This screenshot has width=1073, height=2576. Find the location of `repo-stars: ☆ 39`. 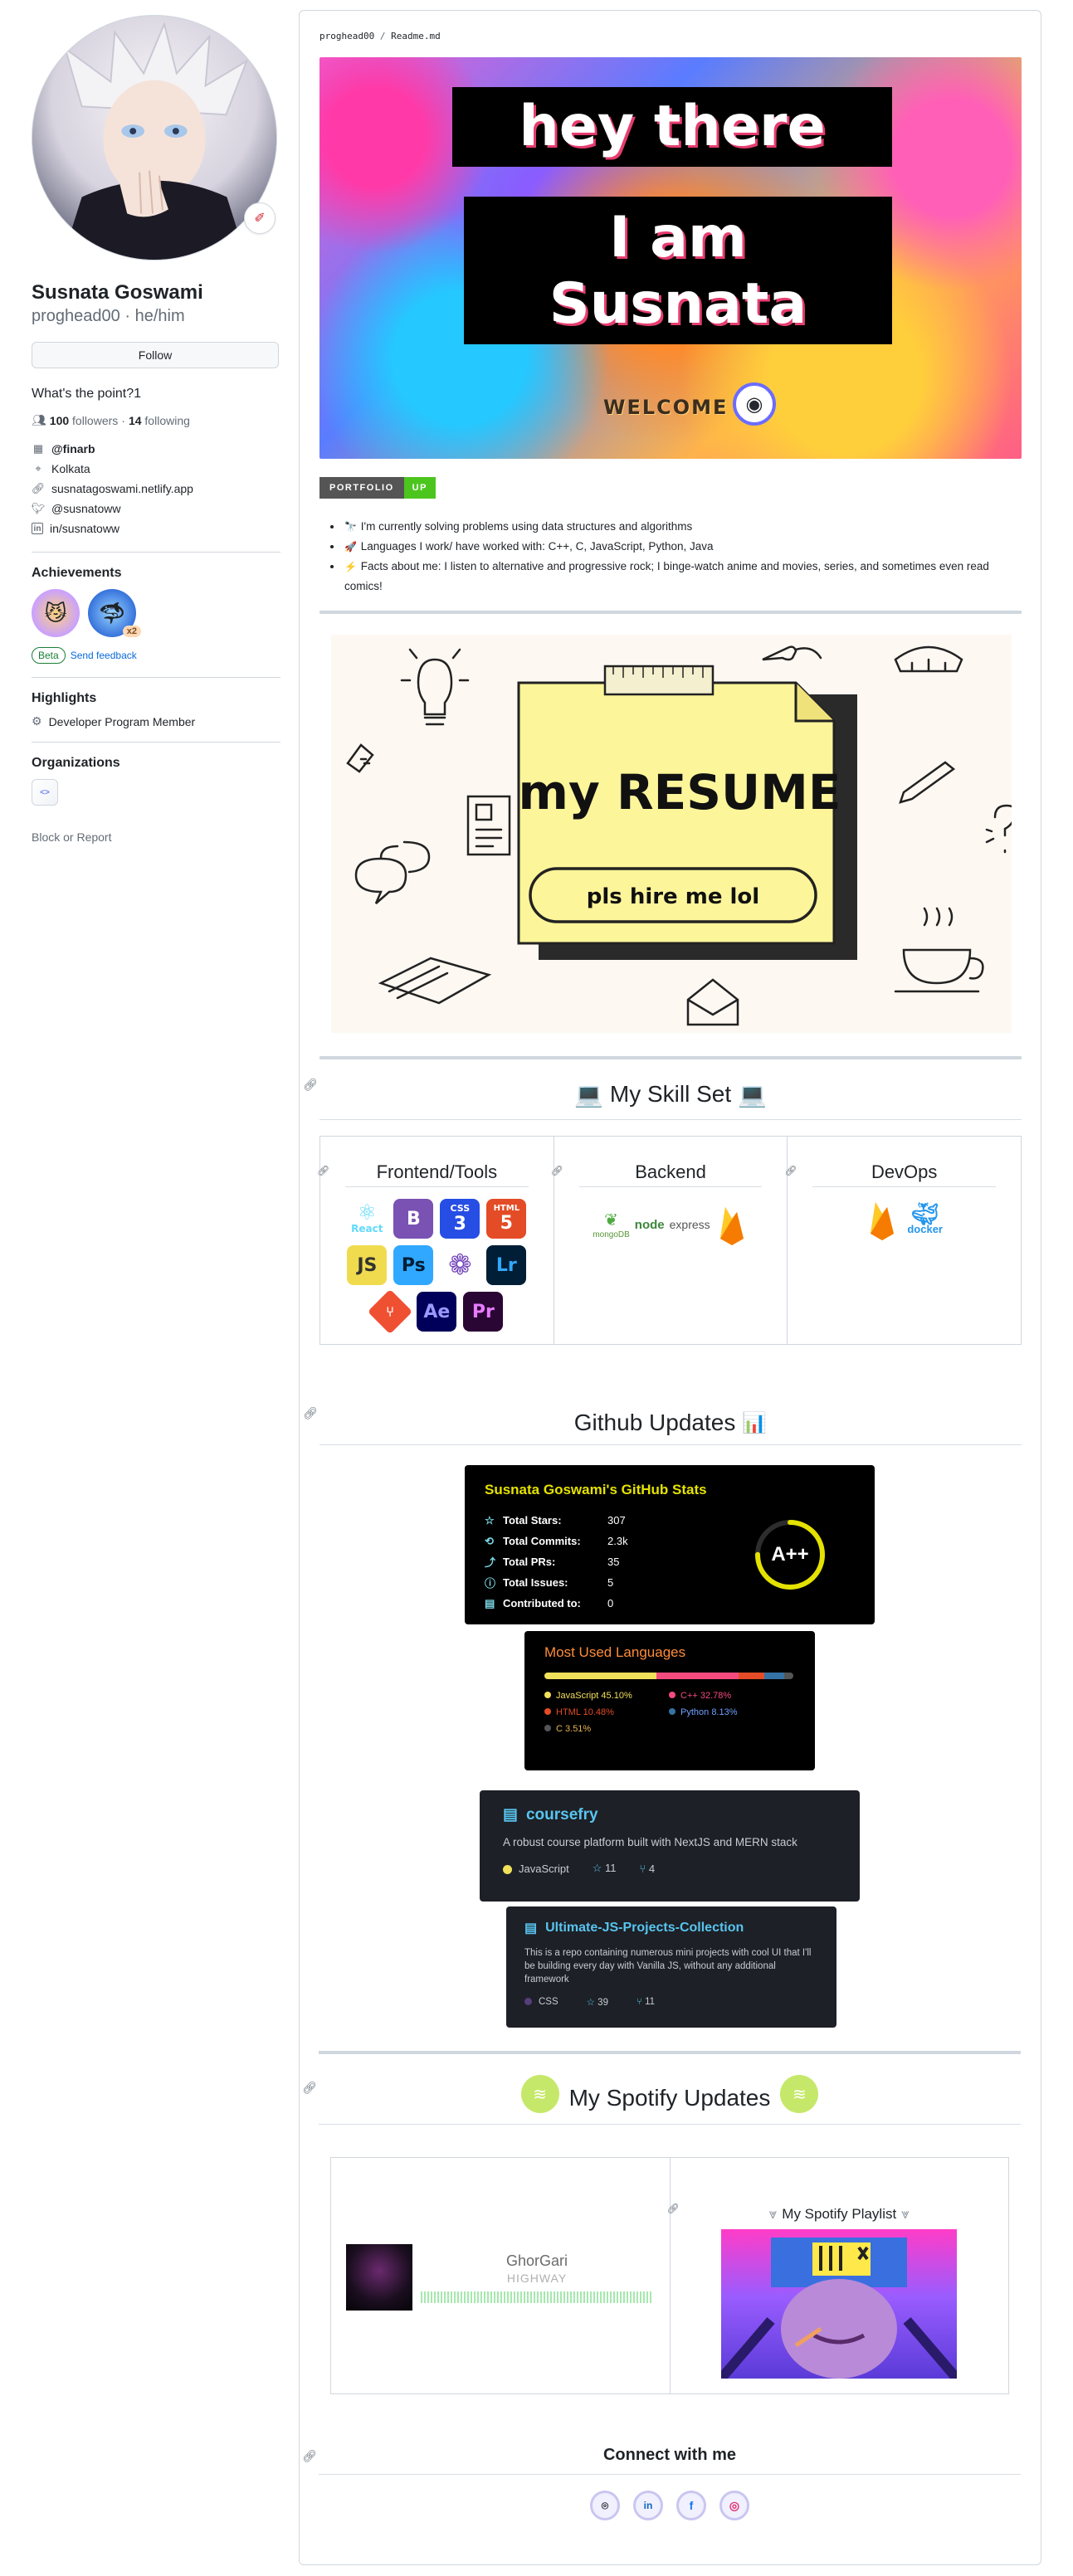

repo-stars: ☆ 39 is located at coordinates (597, 2002).